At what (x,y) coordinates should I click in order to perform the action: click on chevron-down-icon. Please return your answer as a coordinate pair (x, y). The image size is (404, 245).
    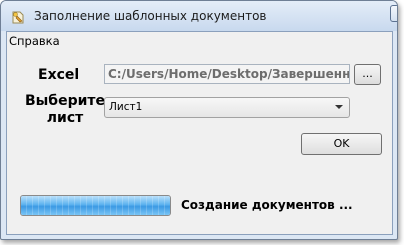
    Looking at the image, I should click on (339, 107).